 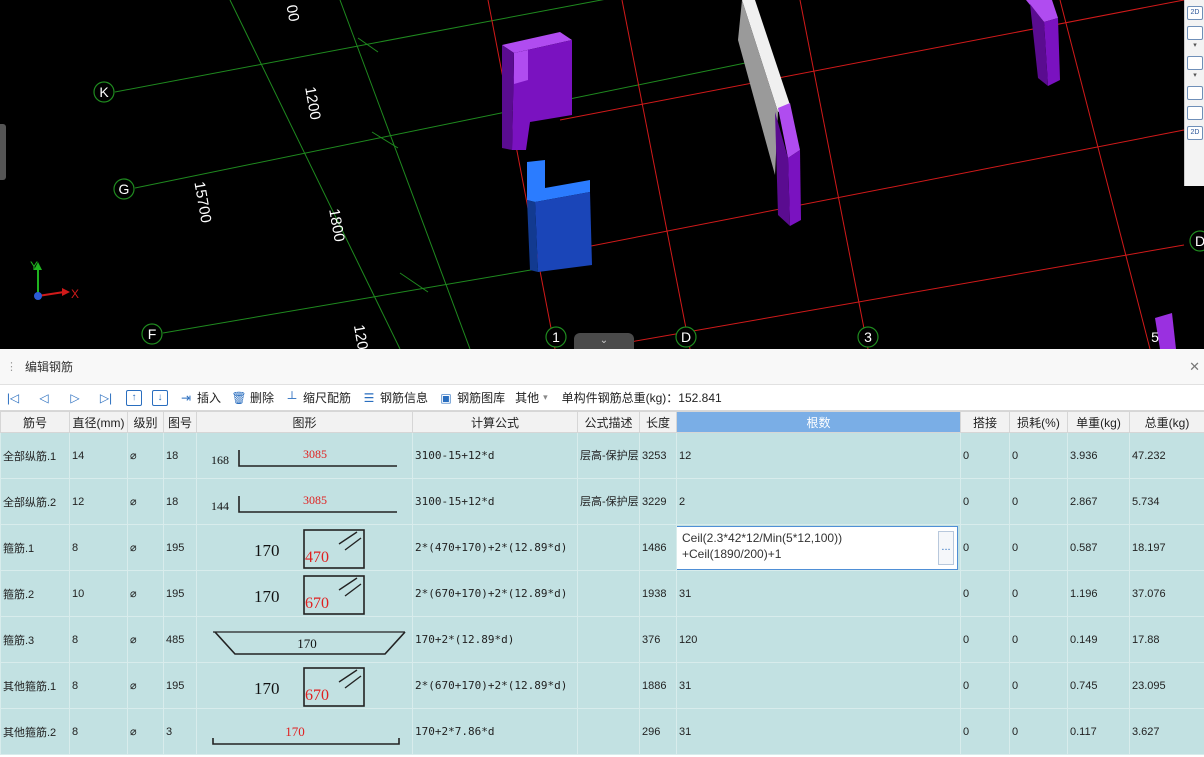 I want to click on cell-name: 箍筋.1, so click(x=35, y=547).